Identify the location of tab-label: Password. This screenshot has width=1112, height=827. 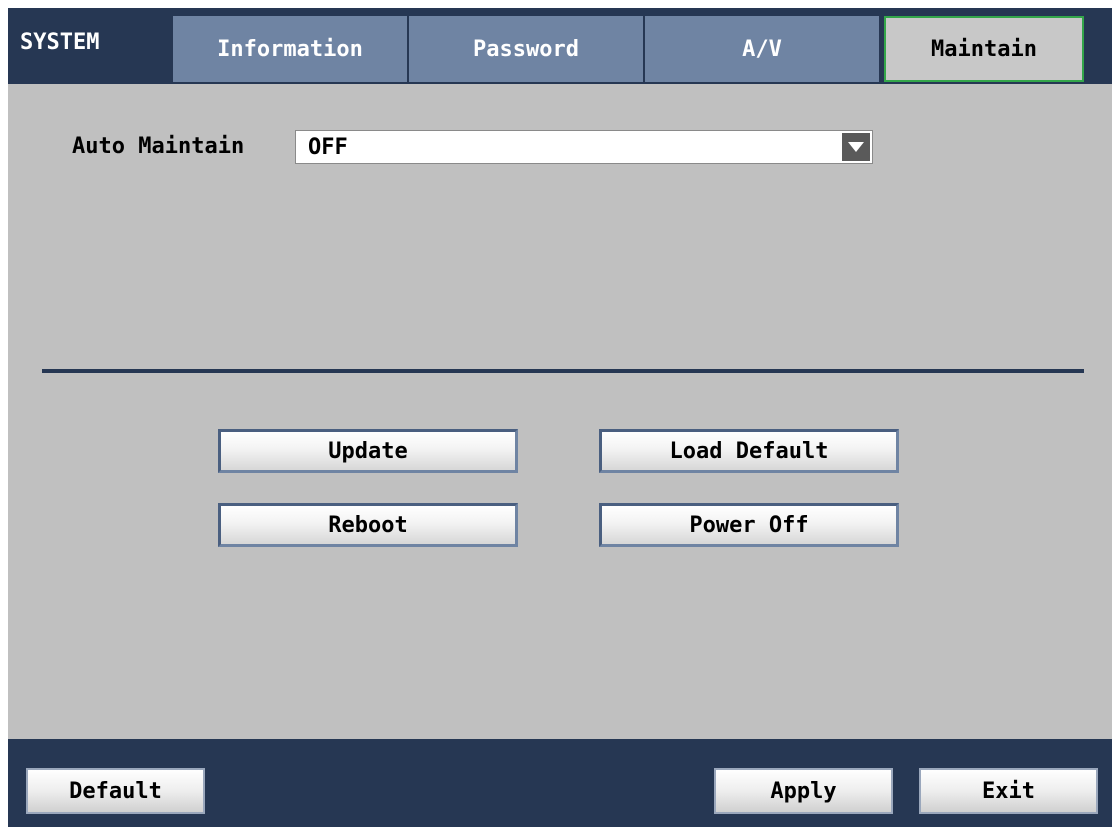
(526, 49).